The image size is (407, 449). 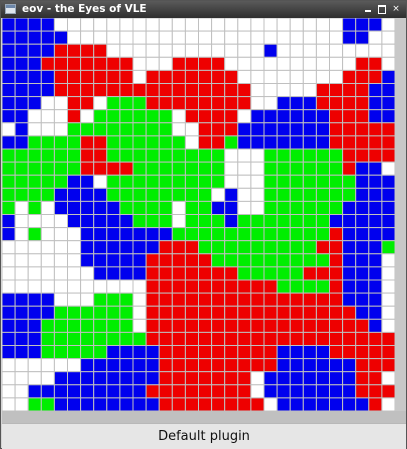 I want to click on maximize-icon, so click(x=382, y=9).